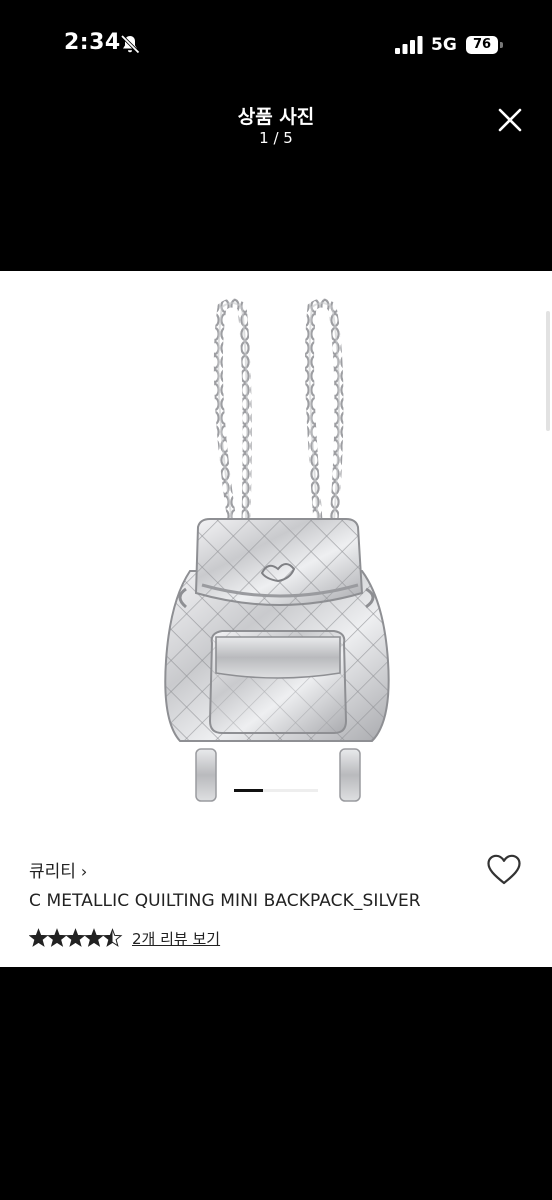  What do you see at coordinates (276, 138) in the screenshot?
I see `photo-counter: 1 / 5` at bounding box center [276, 138].